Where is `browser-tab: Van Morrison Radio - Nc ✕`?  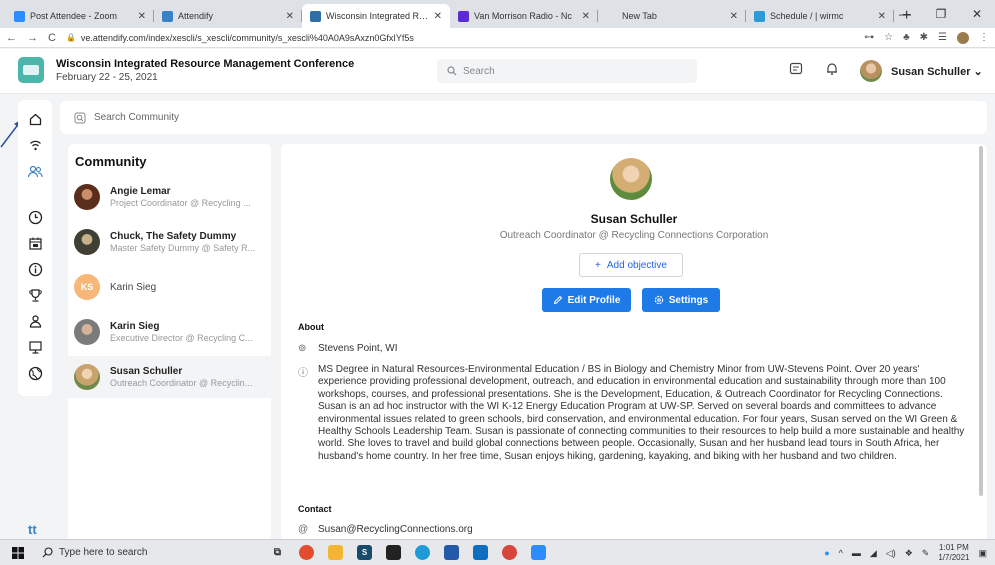 browser-tab: Van Morrison Radio - Nc ✕ is located at coordinates (524, 16).